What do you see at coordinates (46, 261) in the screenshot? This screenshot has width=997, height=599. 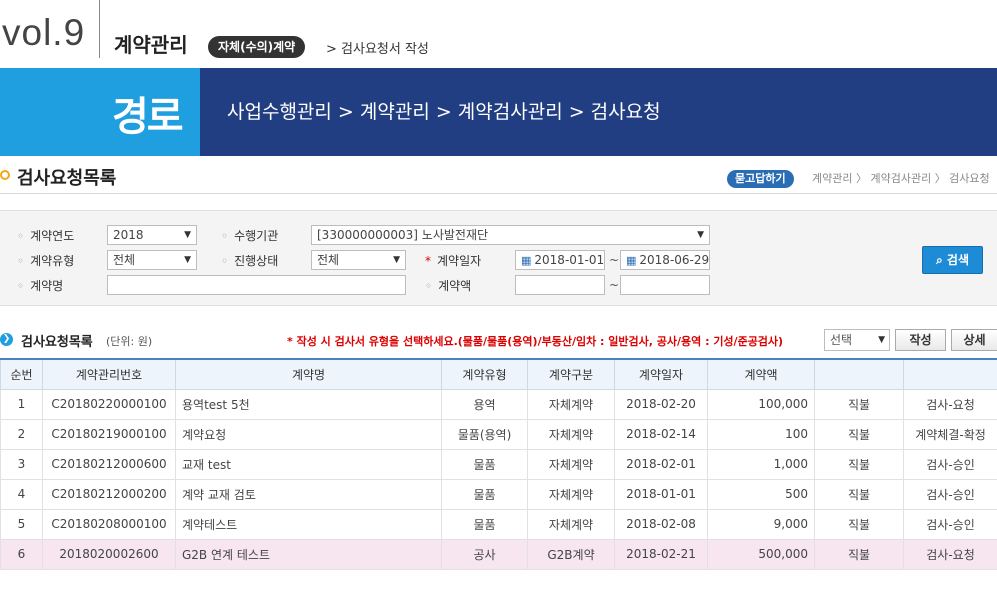 I see `type-label: ◦ 계약유형` at bounding box center [46, 261].